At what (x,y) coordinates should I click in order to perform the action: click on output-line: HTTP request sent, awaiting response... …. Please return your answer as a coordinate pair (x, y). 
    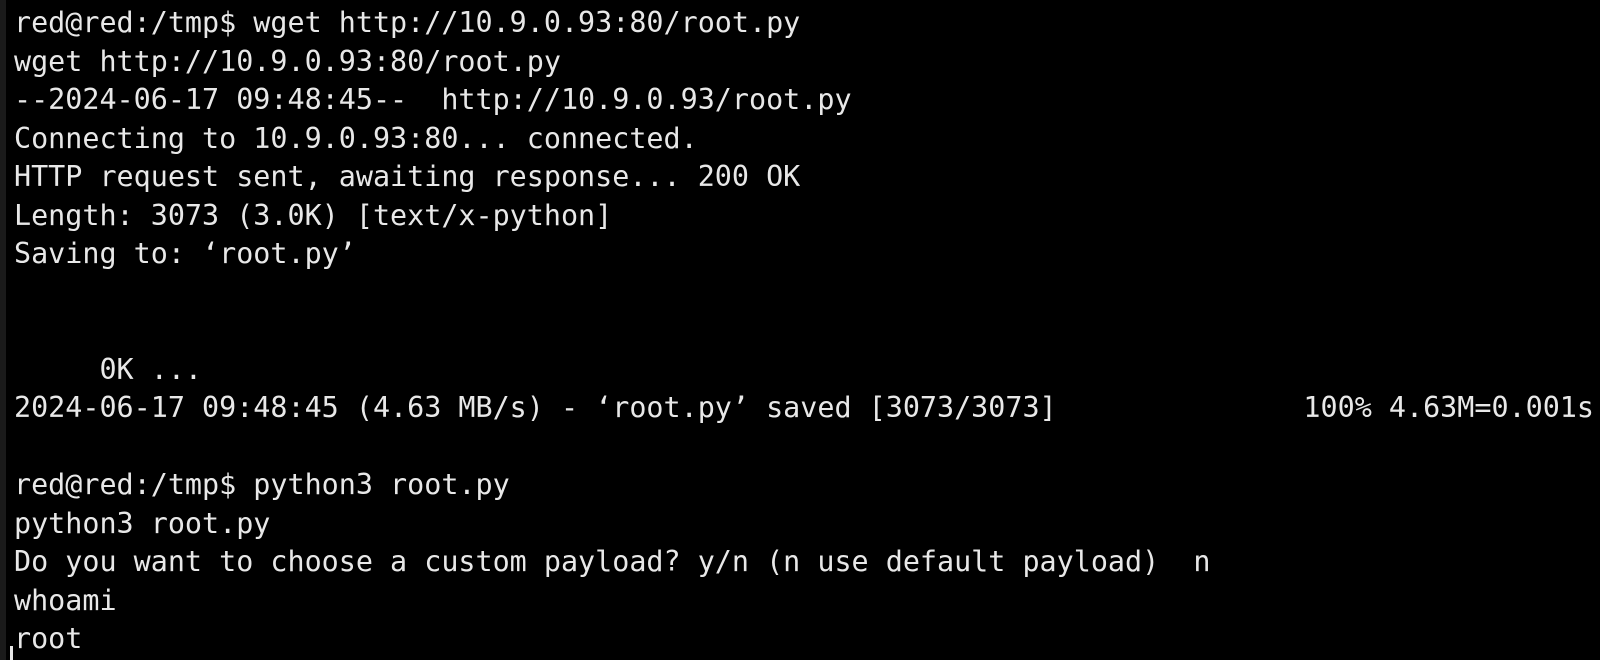
    Looking at the image, I should click on (407, 176).